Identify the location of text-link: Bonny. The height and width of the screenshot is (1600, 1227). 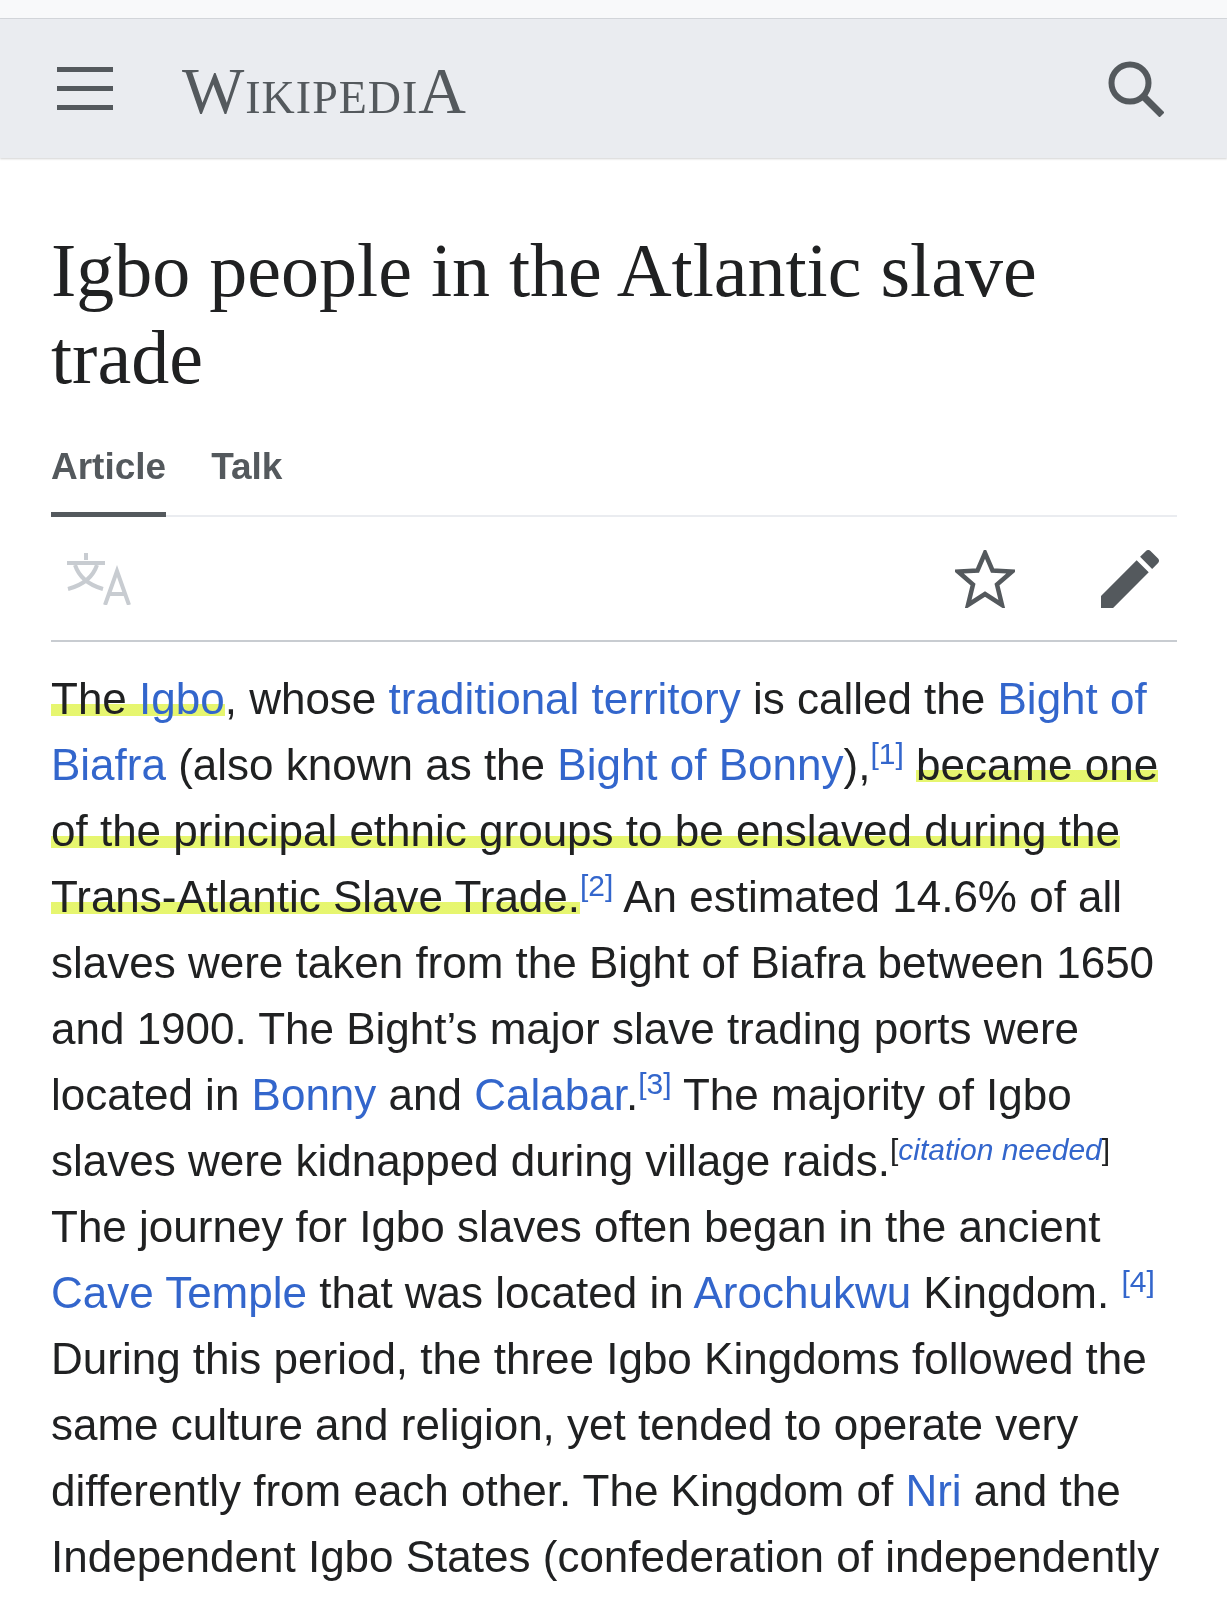
(314, 1094).